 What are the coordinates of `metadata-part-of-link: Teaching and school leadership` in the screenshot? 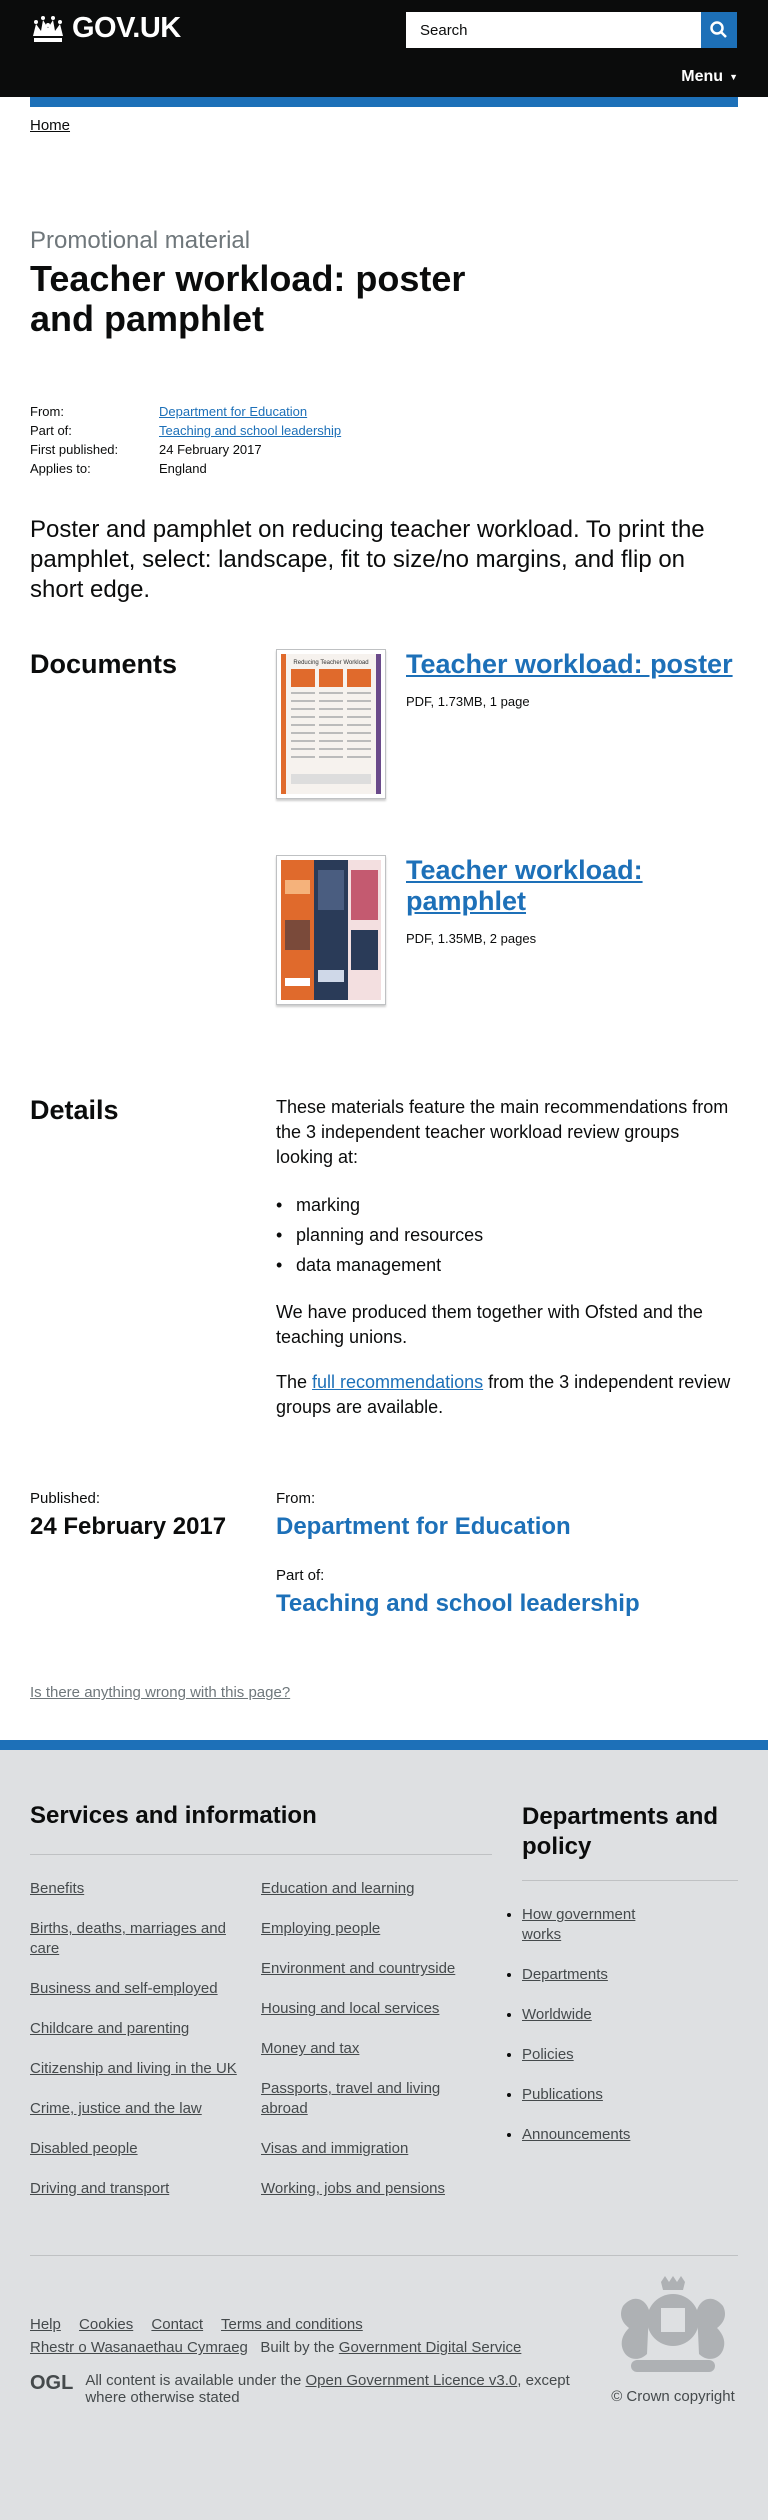 It's located at (250, 430).